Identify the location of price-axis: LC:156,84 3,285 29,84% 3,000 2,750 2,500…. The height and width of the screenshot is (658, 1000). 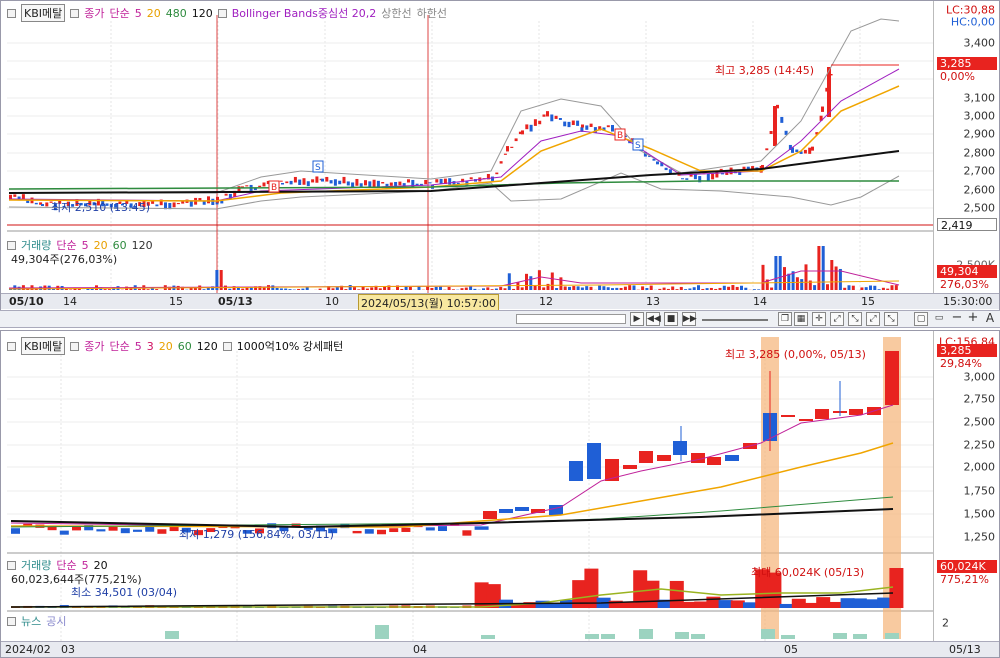
(966, 486).